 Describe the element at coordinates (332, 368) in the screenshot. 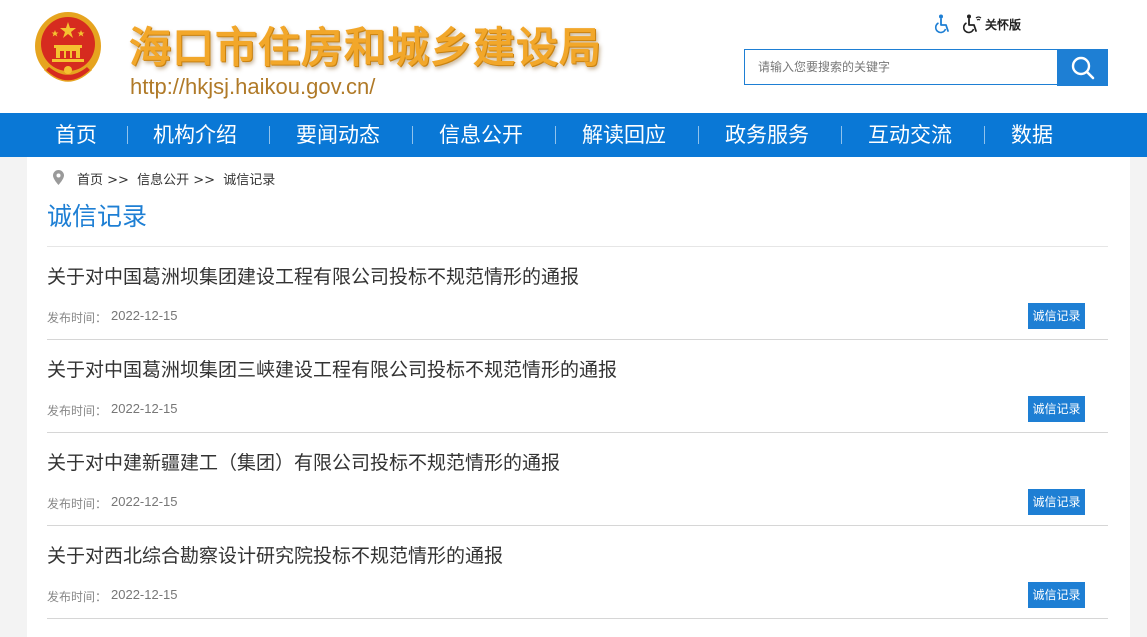

I see `article-title-link: 关于对中国葛洲坝集团三峡建设工程有限公司投标不规范情形的通报` at that location.